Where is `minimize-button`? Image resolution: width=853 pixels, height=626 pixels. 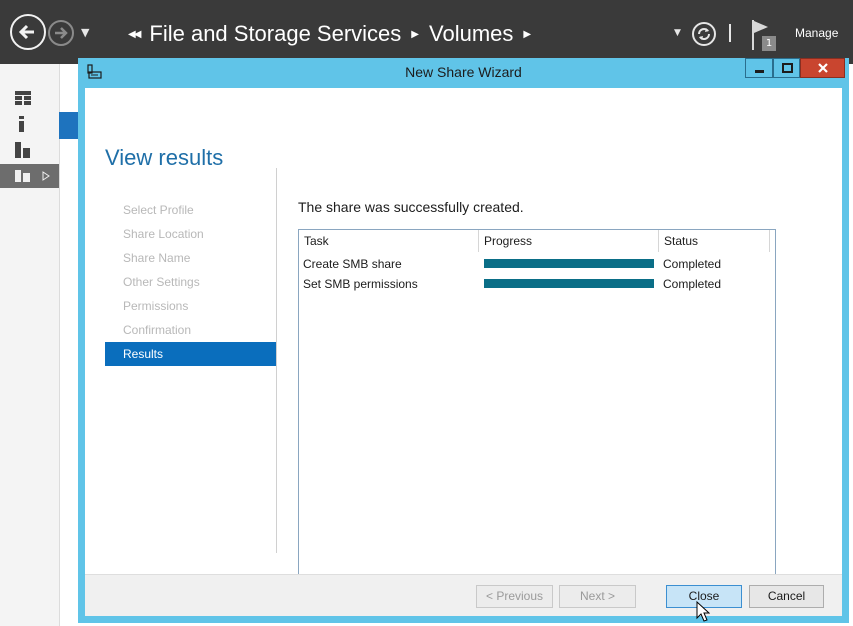
minimize-button is located at coordinates (759, 68).